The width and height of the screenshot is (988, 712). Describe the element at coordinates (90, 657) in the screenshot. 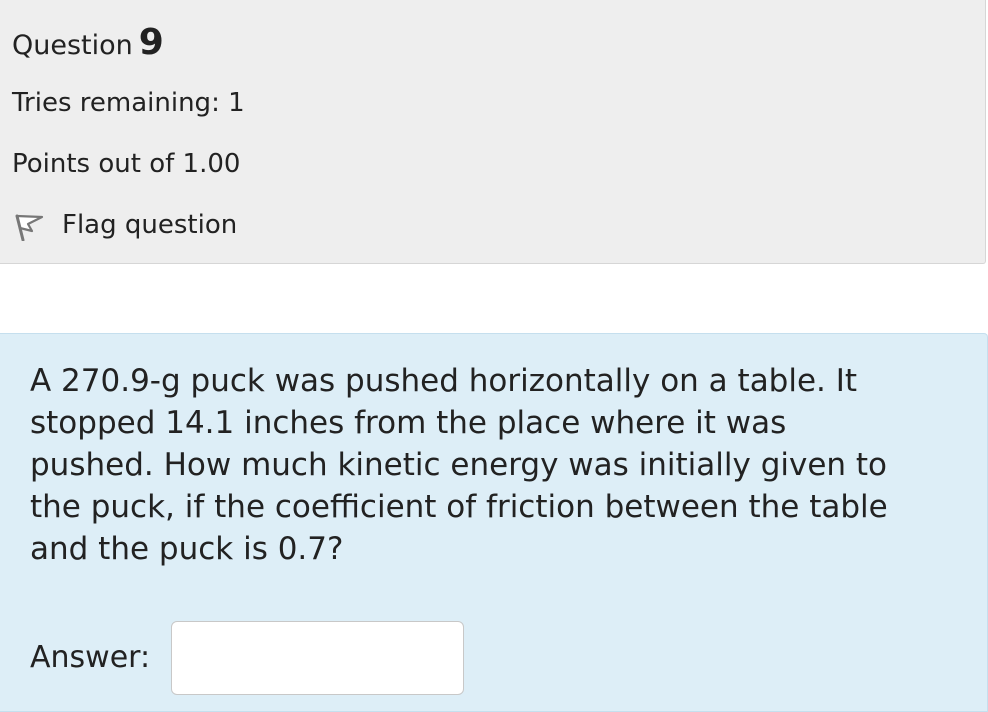

I see `answer-label: Answer:` at that location.